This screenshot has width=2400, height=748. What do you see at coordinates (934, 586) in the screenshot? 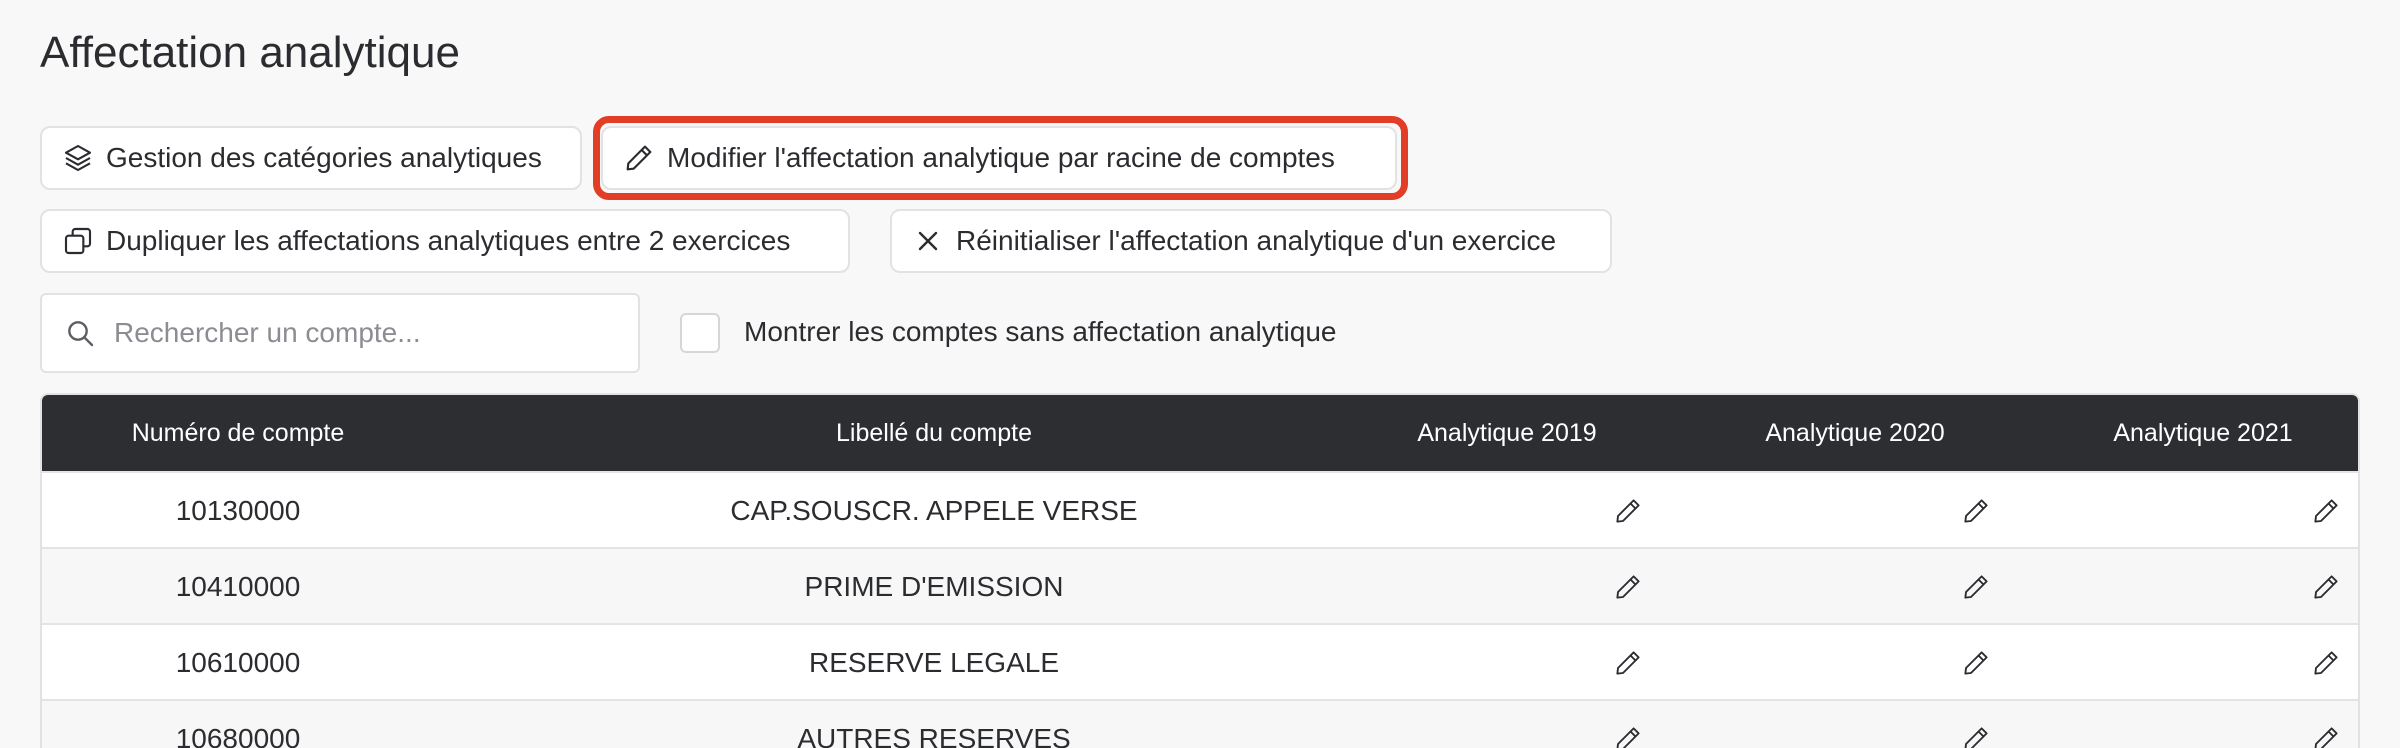
I see `account-label: PRIME D'EMISSION` at bounding box center [934, 586].